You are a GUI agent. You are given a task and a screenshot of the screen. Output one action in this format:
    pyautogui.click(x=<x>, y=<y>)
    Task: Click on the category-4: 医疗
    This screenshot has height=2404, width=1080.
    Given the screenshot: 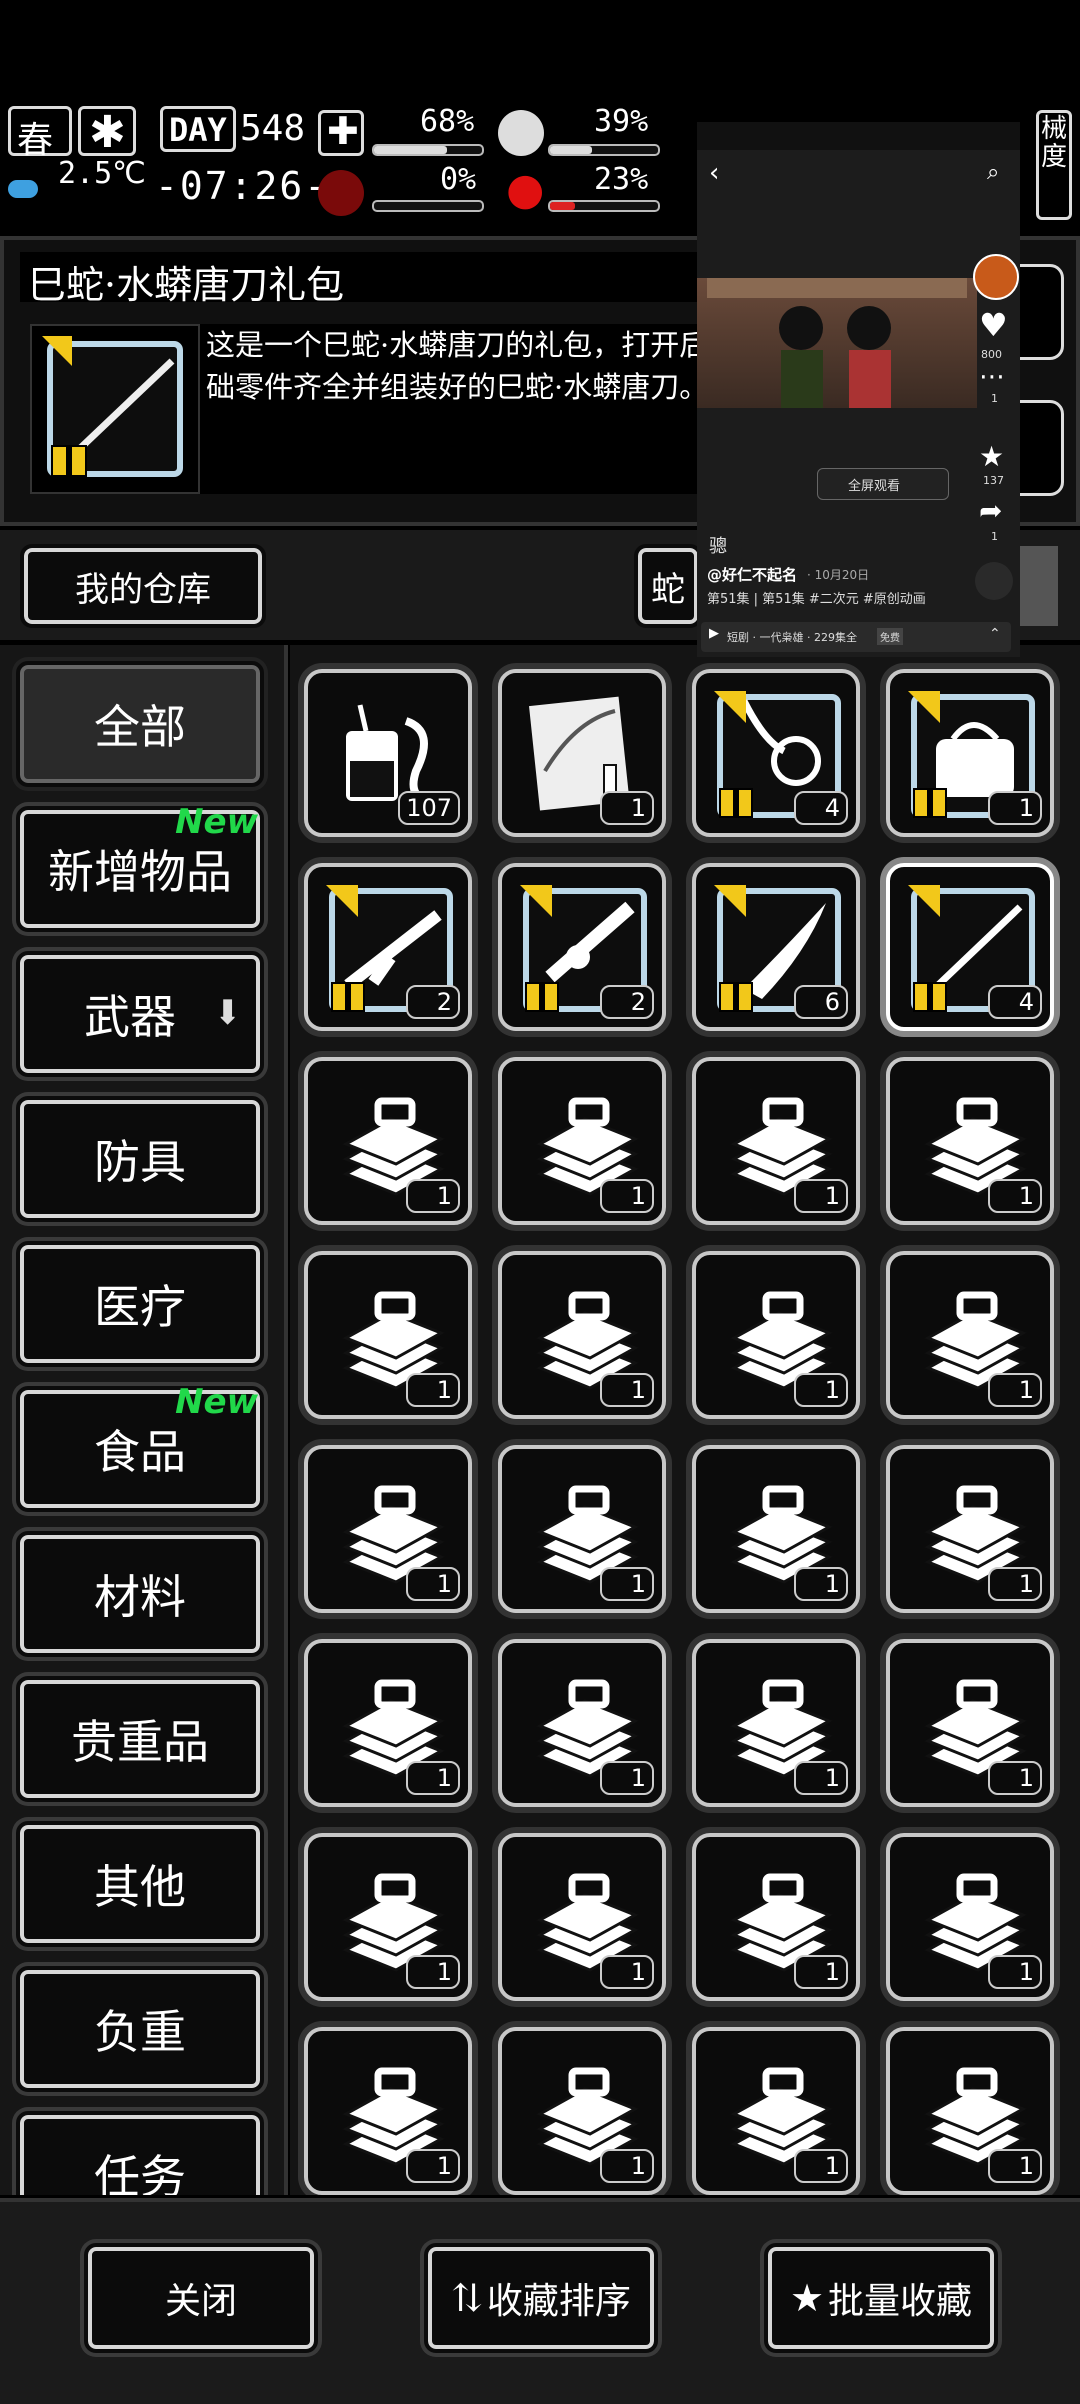 What is the action you would take?
    pyautogui.click(x=140, y=1304)
    